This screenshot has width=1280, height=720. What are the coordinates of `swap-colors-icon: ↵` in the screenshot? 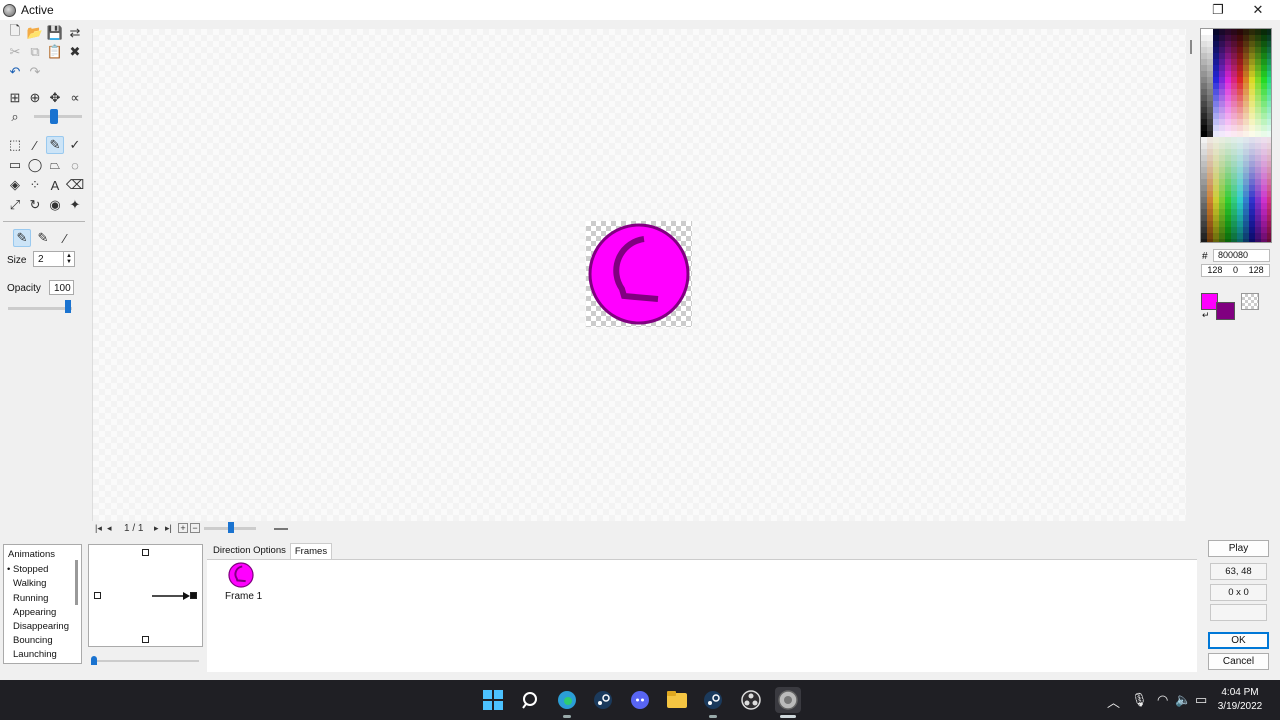 It's located at (1206, 315).